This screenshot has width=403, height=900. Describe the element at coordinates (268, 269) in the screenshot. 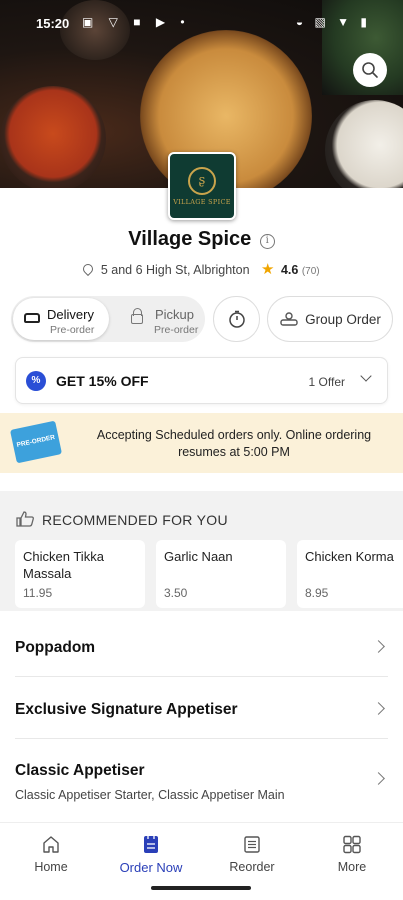

I see `star-icon: ★` at that location.